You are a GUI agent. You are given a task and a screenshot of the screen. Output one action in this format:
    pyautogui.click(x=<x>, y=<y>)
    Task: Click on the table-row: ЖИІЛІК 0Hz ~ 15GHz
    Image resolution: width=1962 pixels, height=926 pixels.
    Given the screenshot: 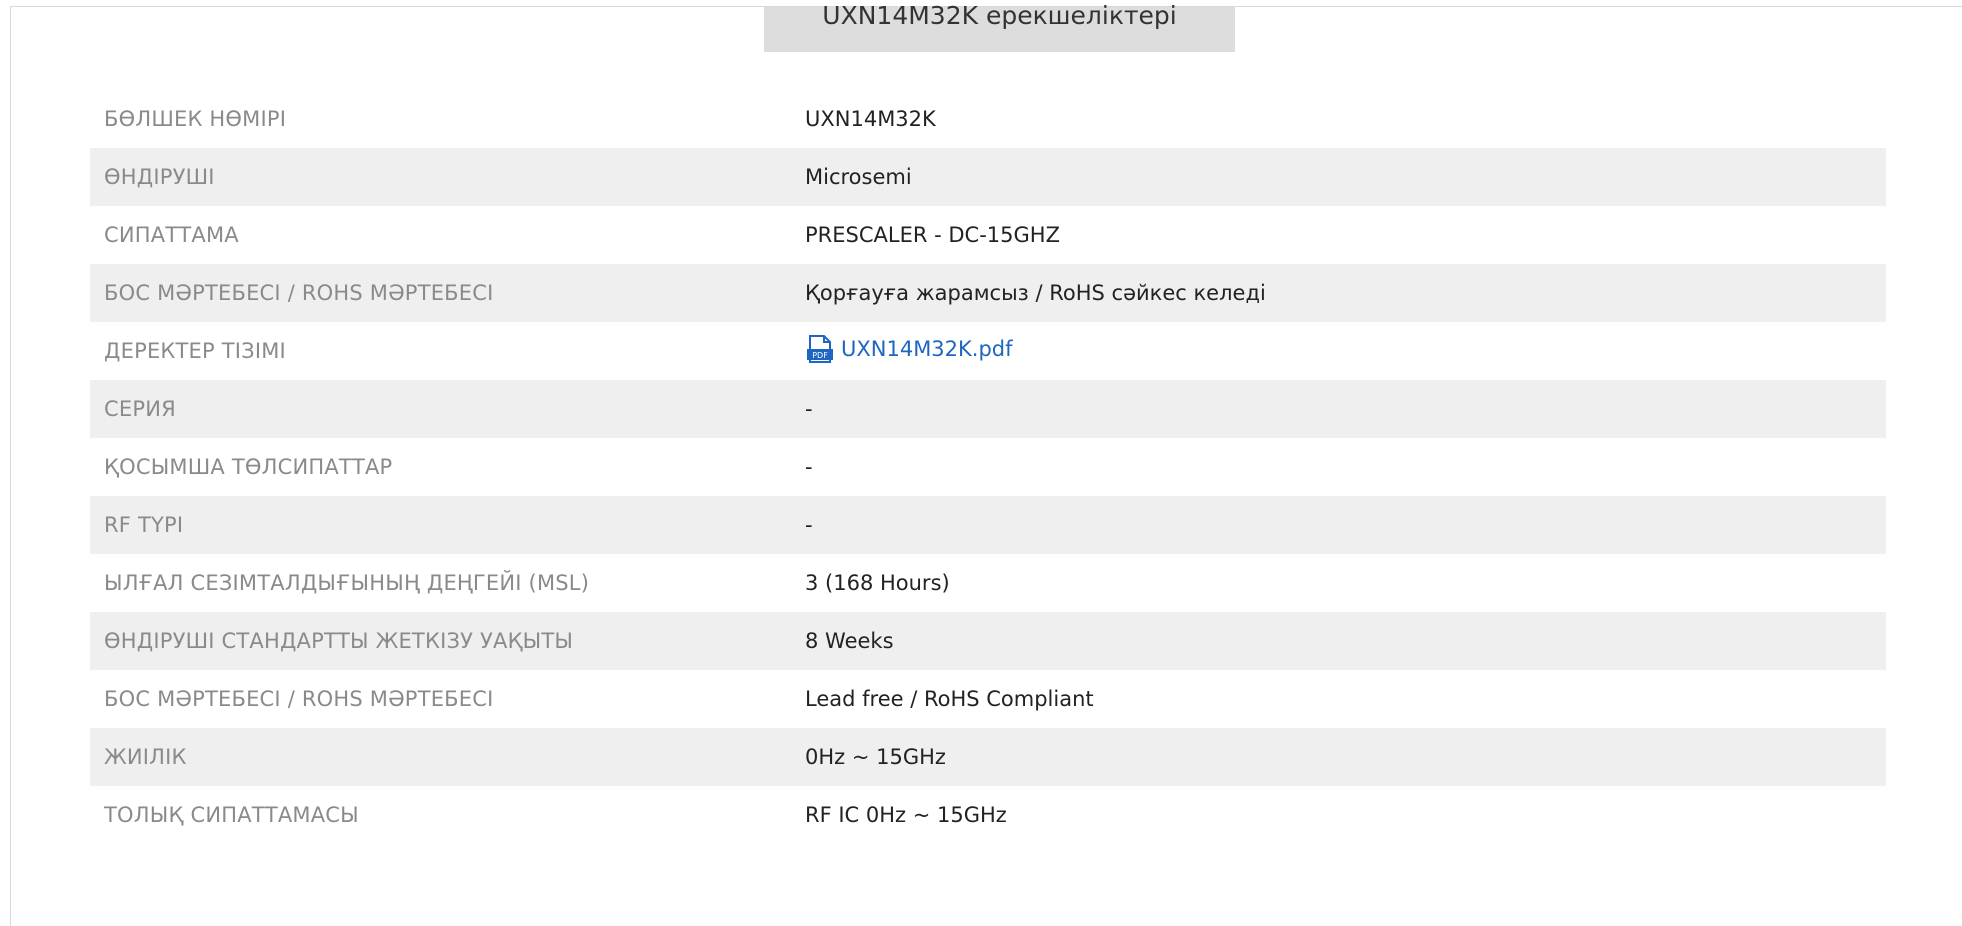 What is the action you would take?
    pyautogui.click(x=988, y=757)
    